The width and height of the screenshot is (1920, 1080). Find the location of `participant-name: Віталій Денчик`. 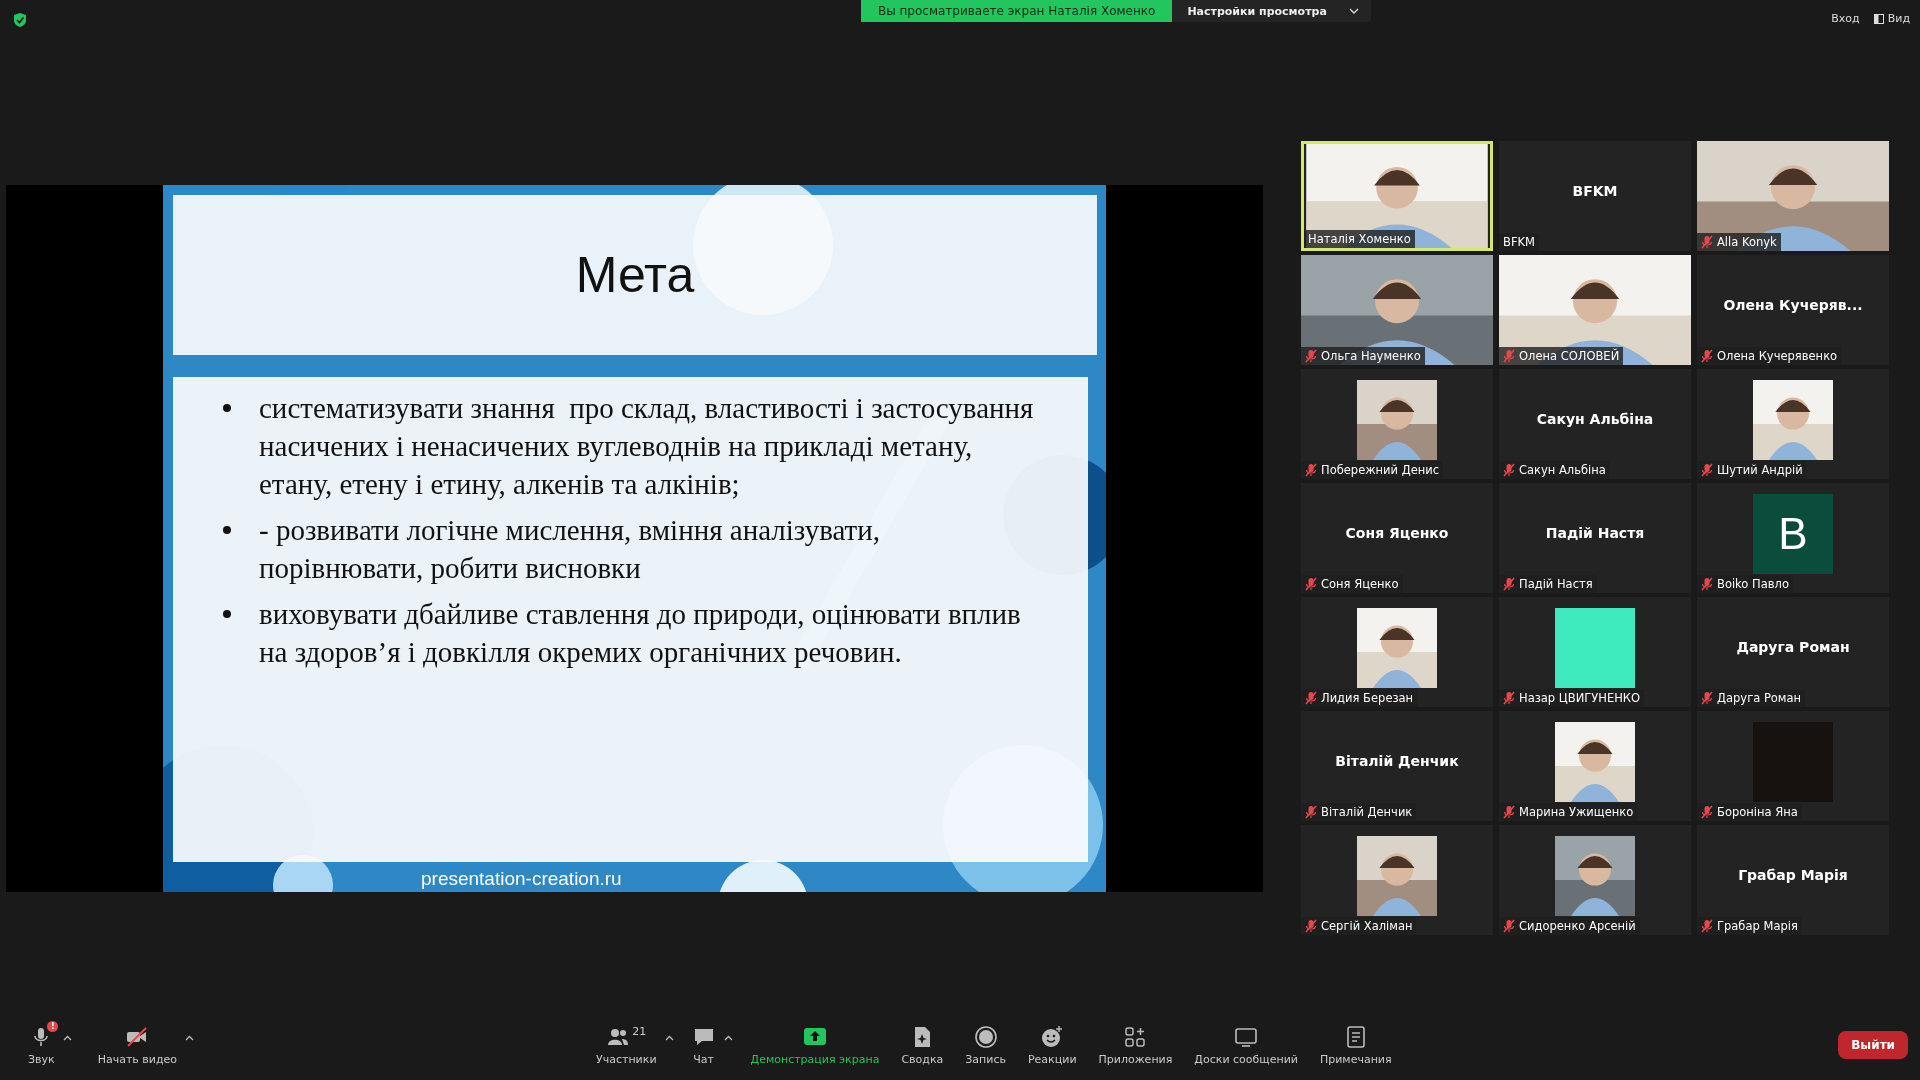

participant-name: Віталій Денчик is located at coordinates (1367, 812).